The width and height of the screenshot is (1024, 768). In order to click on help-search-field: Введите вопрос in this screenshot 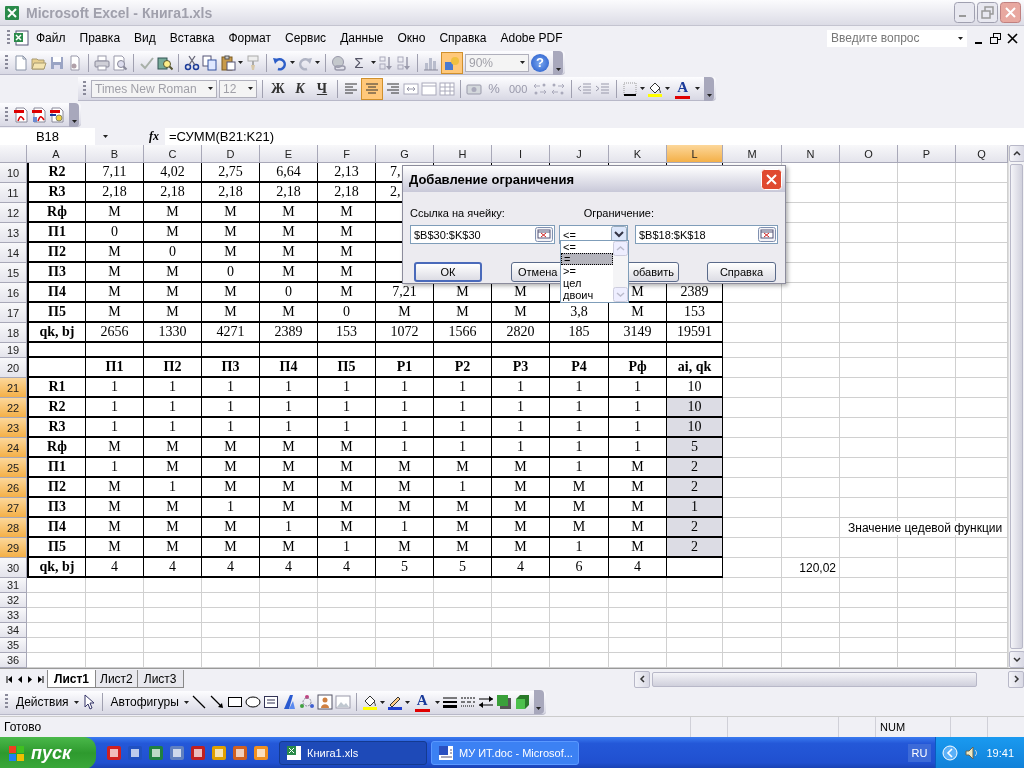, I will do `click(897, 38)`.